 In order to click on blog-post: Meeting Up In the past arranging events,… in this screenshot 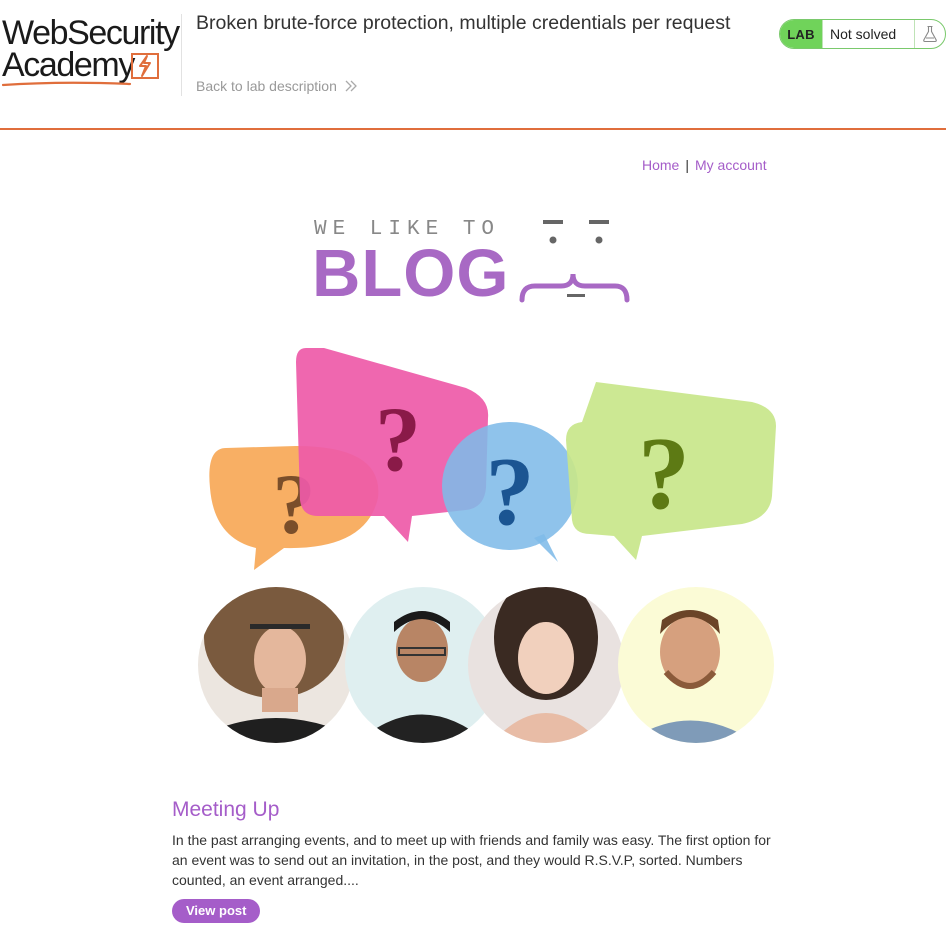, I will do `click(482, 860)`.